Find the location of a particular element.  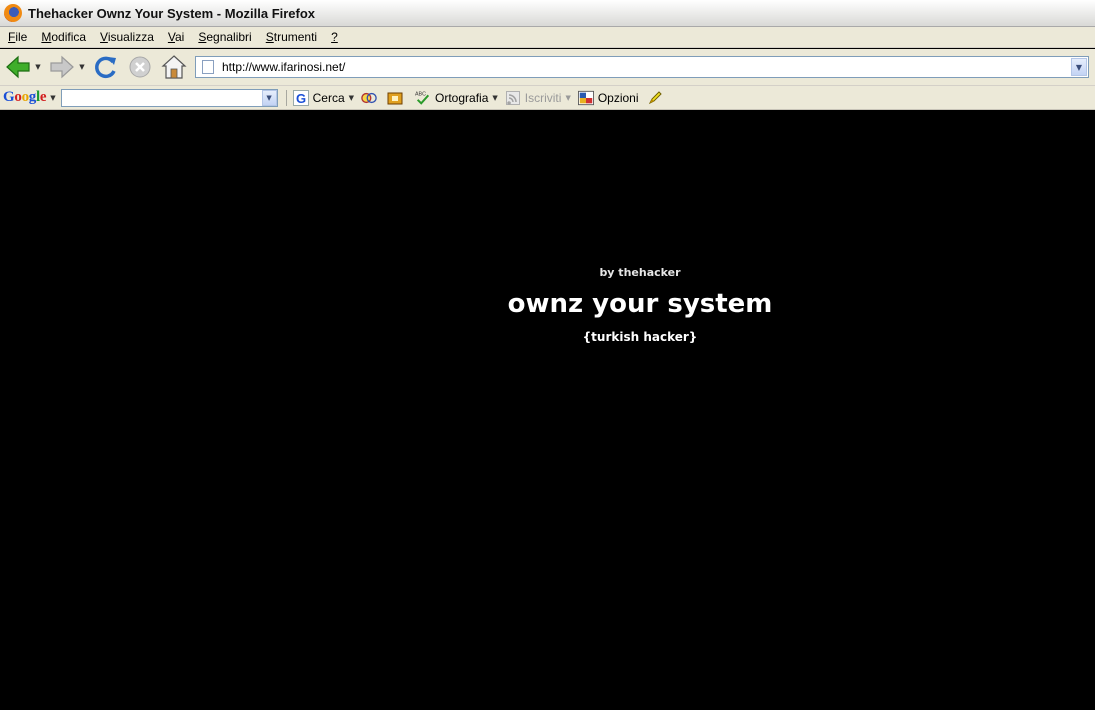

menu-visualizza-accel: V is located at coordinates (104, 37).